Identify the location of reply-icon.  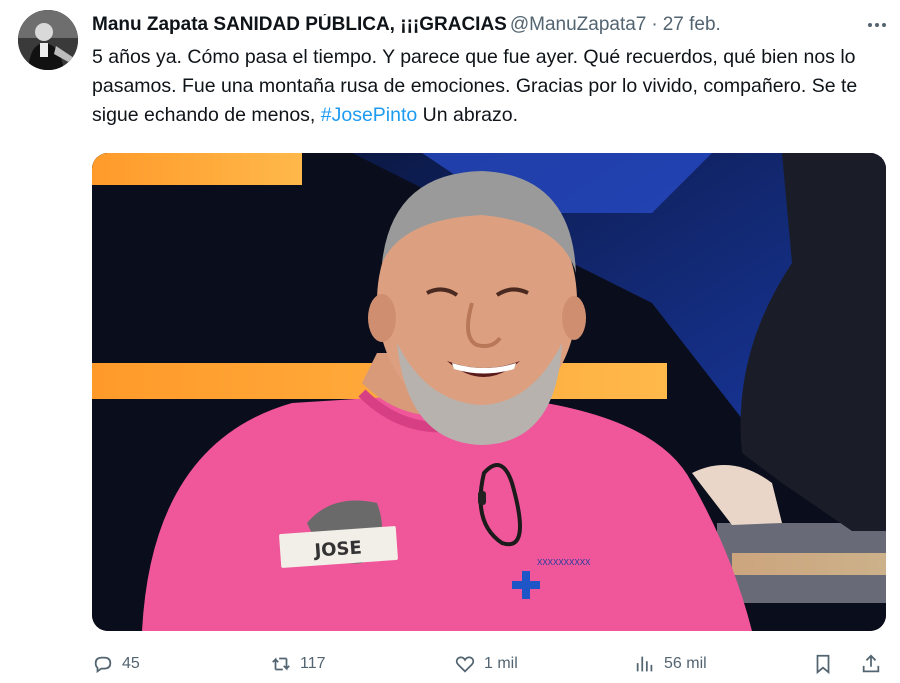
(103, 665).